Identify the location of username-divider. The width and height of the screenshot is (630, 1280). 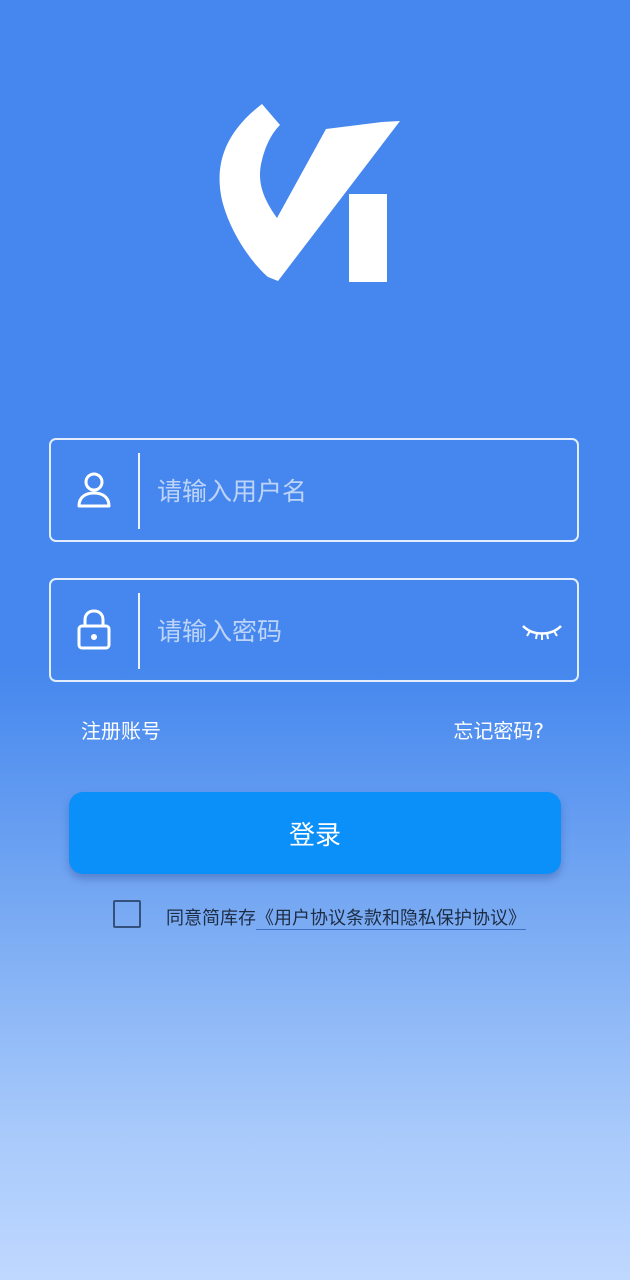
(139, 491).